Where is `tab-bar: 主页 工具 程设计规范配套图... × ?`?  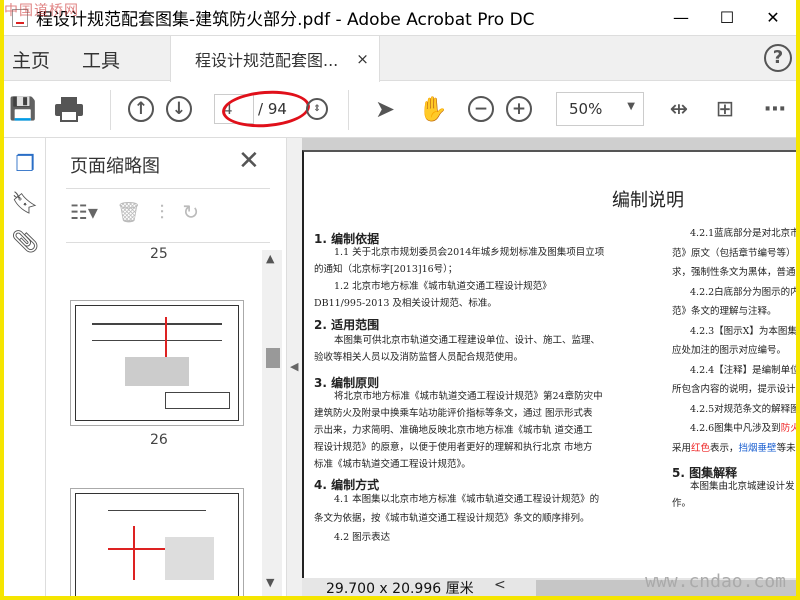 tab-bar: 主页 工具 程设计规范配套图... × ? is located at coordinates (400, 58).